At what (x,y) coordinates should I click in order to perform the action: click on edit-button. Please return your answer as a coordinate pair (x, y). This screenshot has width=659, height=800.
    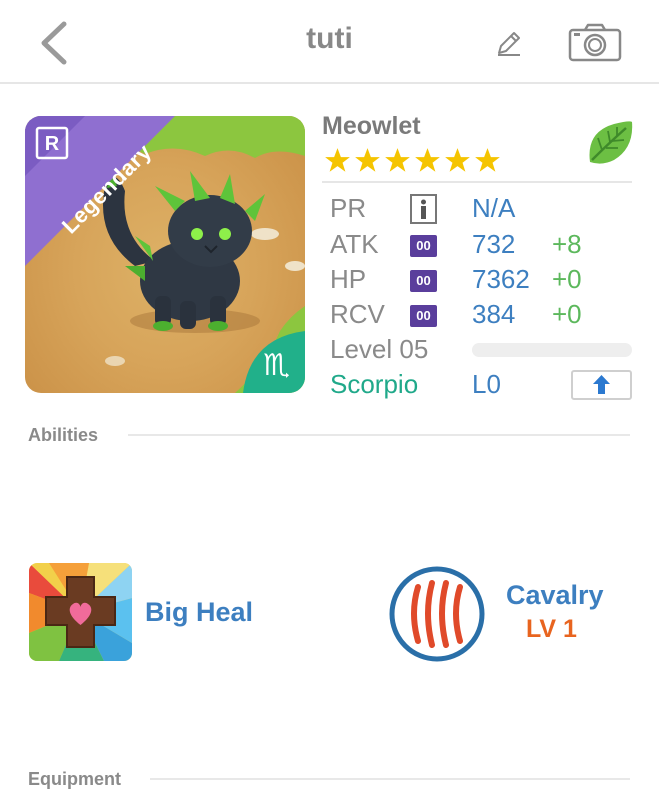
    Looking at the image, I should click on (509, 43).